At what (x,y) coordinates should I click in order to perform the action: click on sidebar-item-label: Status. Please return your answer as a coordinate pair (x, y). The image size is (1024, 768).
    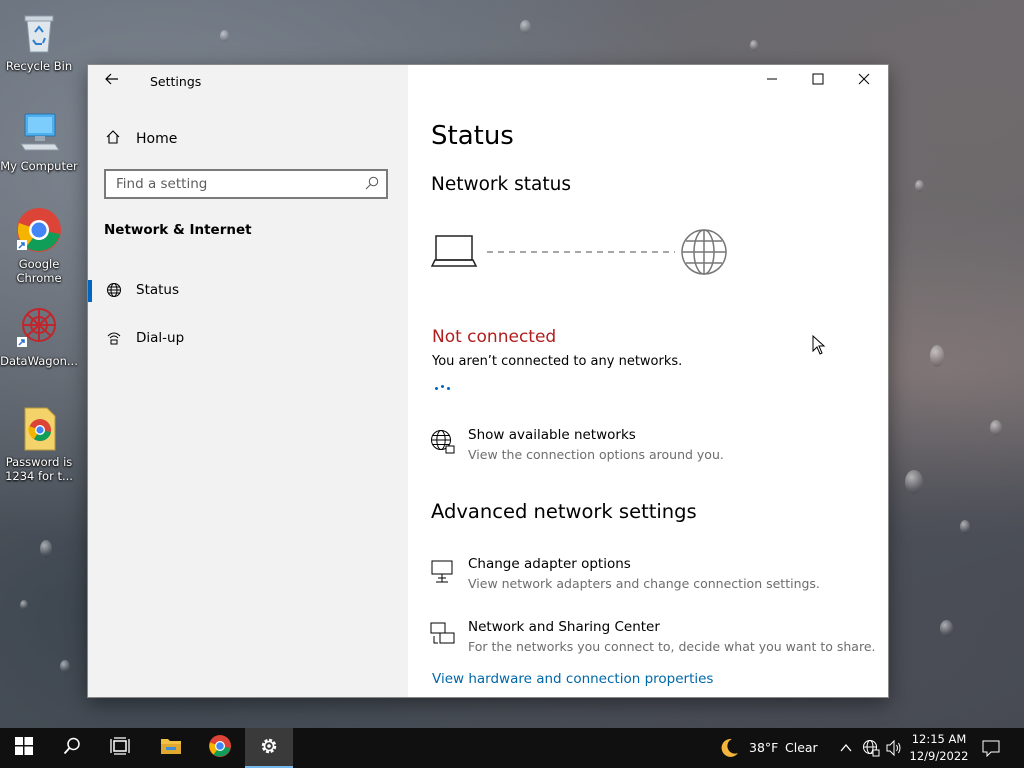
    Looking at the image, I should click on (158, 290).